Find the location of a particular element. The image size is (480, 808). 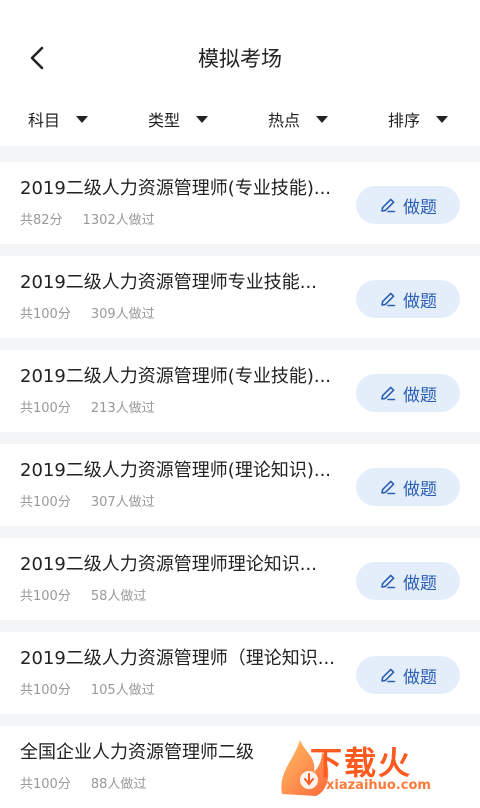

exam-item: 2019二级人力资源管理师(专业技能)... 共82分 1302人做过 做题 is located at coordinates (240, 203).